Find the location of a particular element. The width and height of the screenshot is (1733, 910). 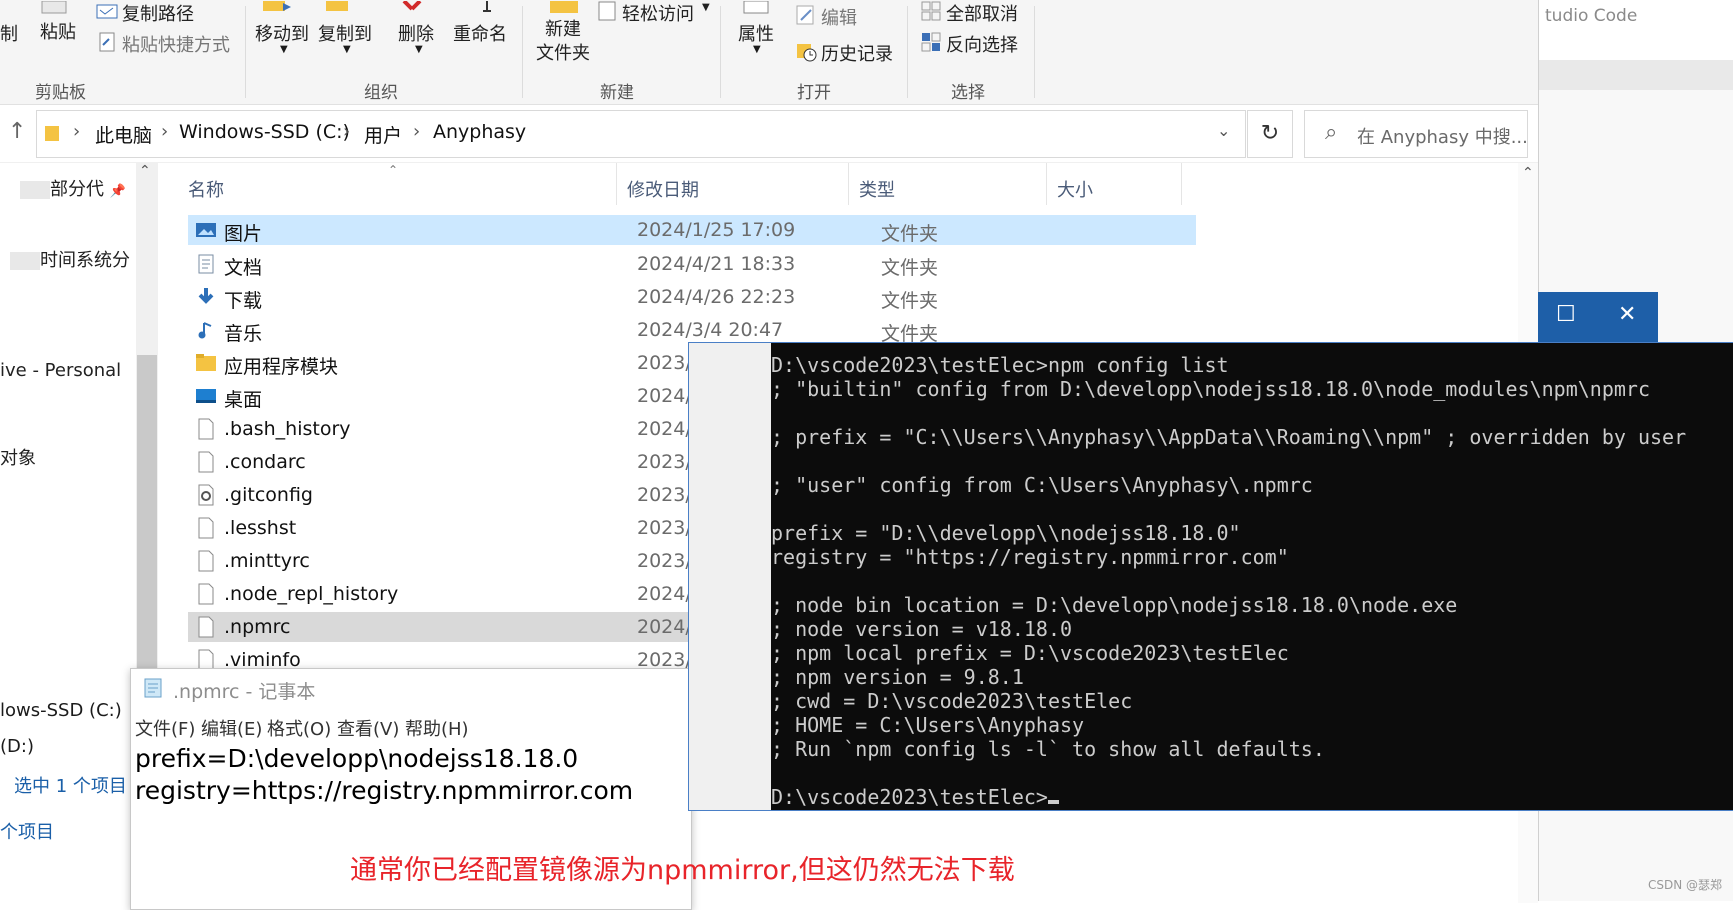

bg-window-title: tudio Code is located at coordinates (1591, 16).